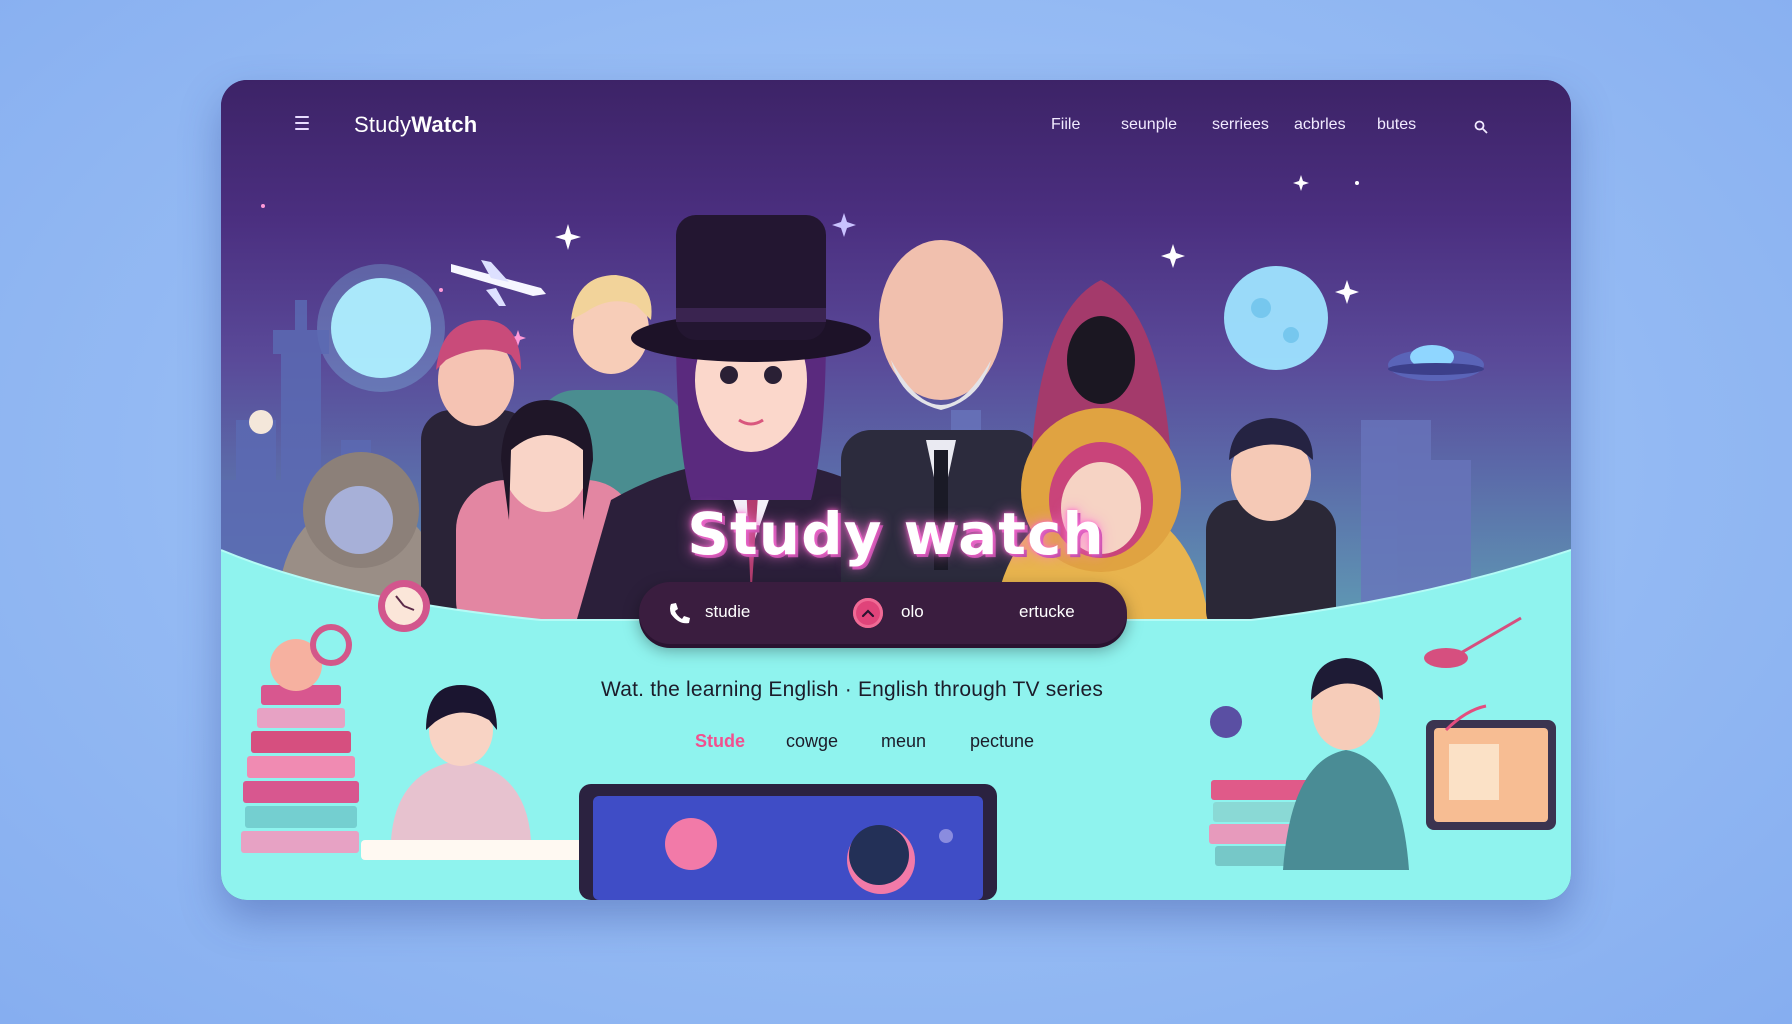  I want to click on logo-text-light: Study, so click(383, 124).